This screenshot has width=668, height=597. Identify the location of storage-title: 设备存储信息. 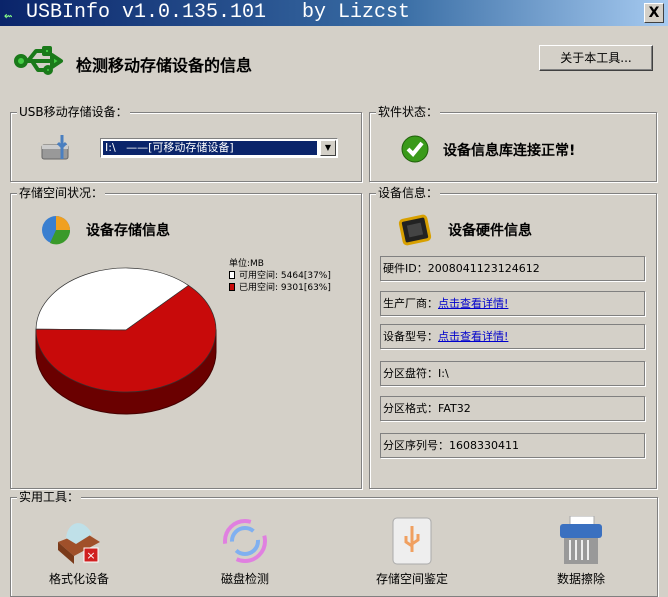
(128, 231).